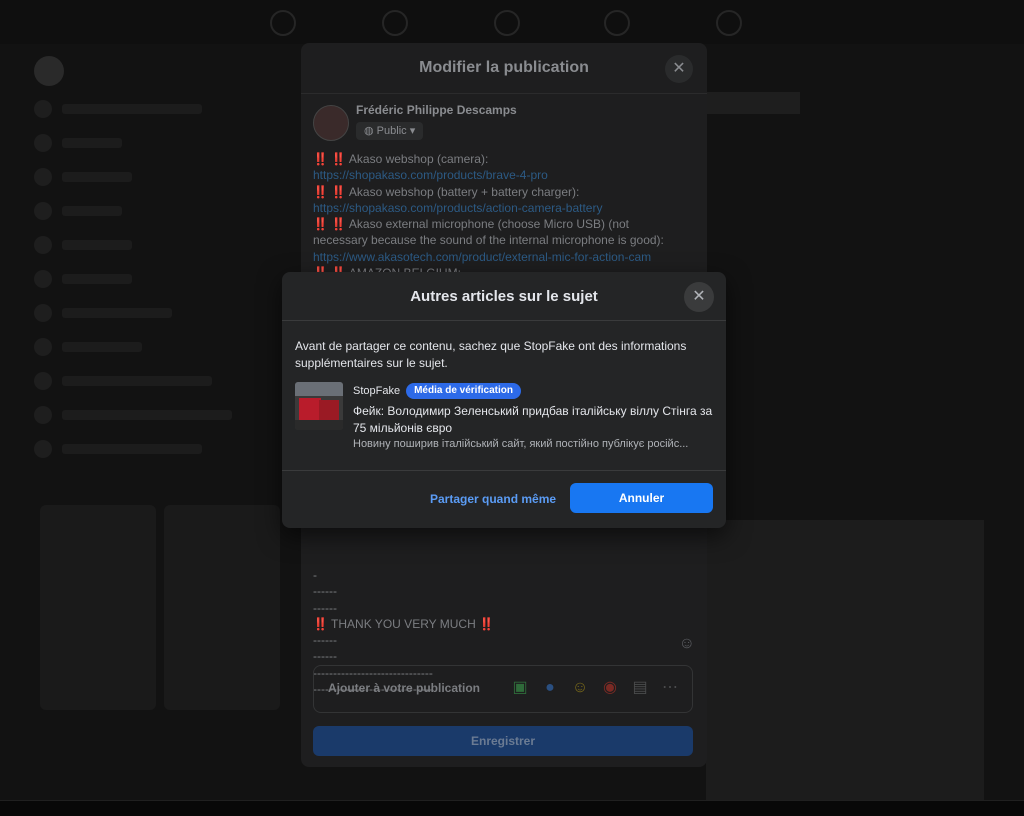  I want to click on dialog-header: Autres articles sur le sujet ✕, so click(504, 296).